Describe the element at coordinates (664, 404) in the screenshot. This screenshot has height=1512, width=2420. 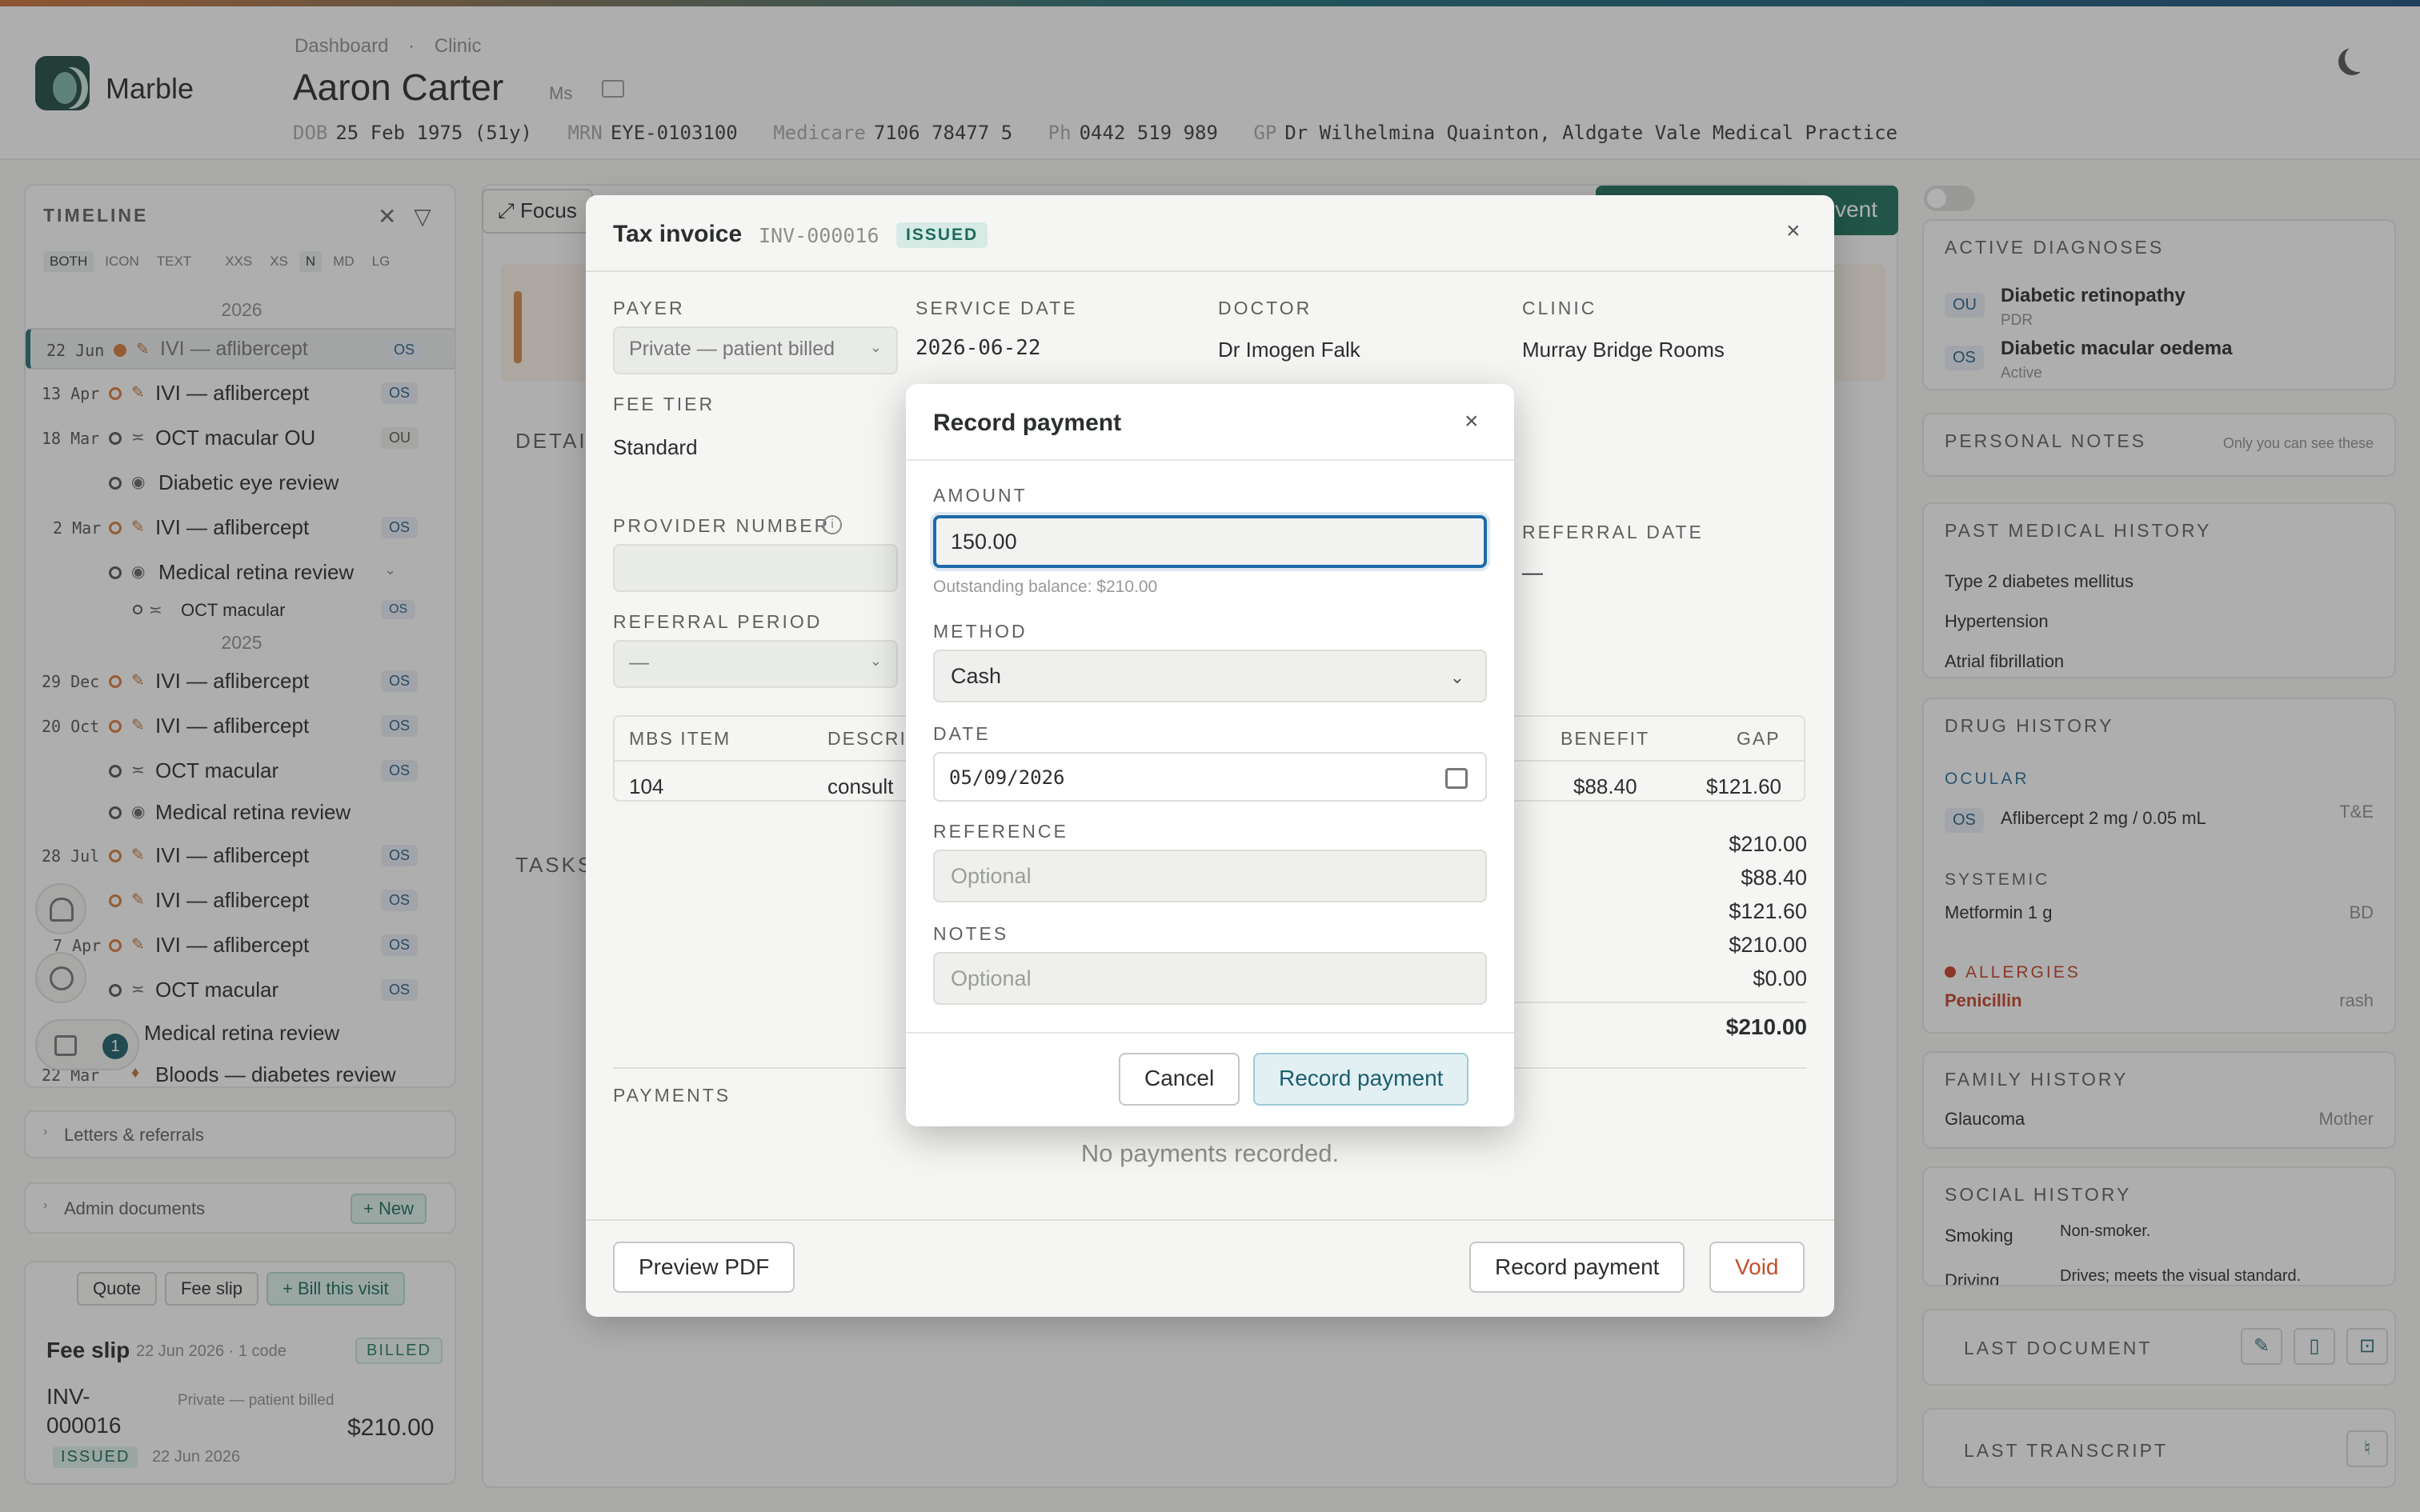
I see `fee-tier-label: FEE TIER` at that location.